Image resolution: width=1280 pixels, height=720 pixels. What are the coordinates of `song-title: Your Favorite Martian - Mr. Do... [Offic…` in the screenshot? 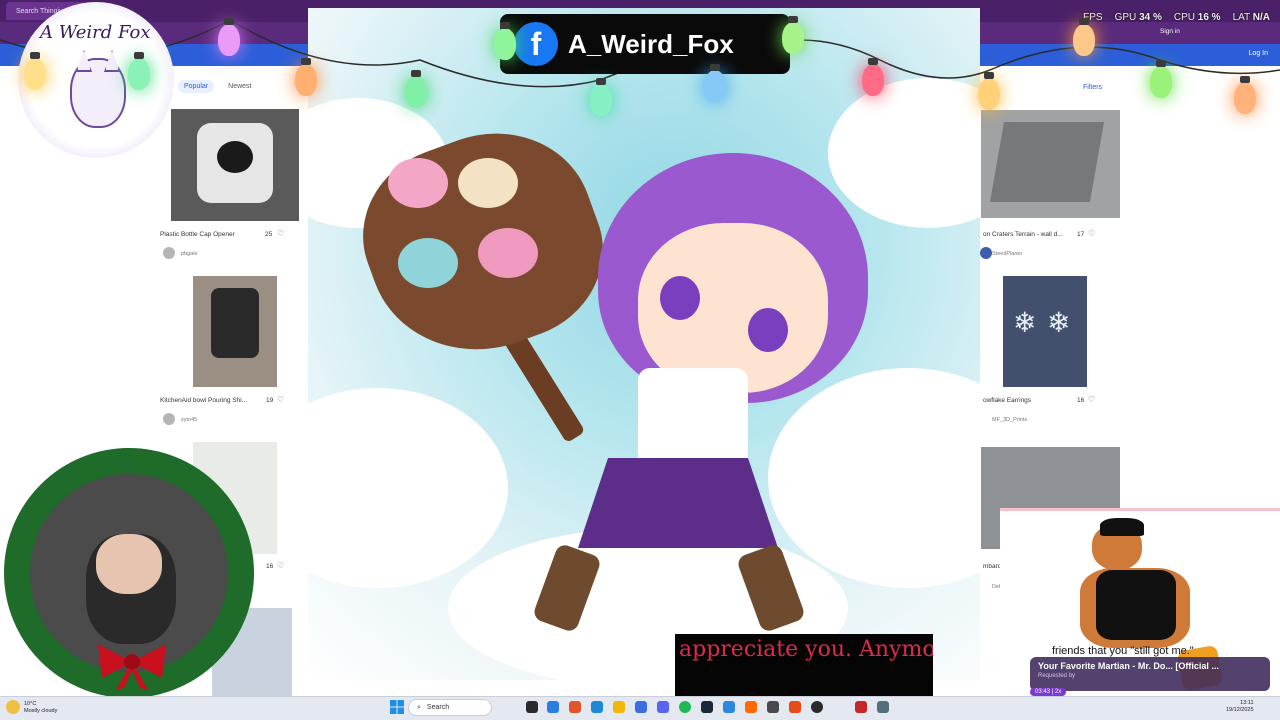 It's located at (1128, 666).